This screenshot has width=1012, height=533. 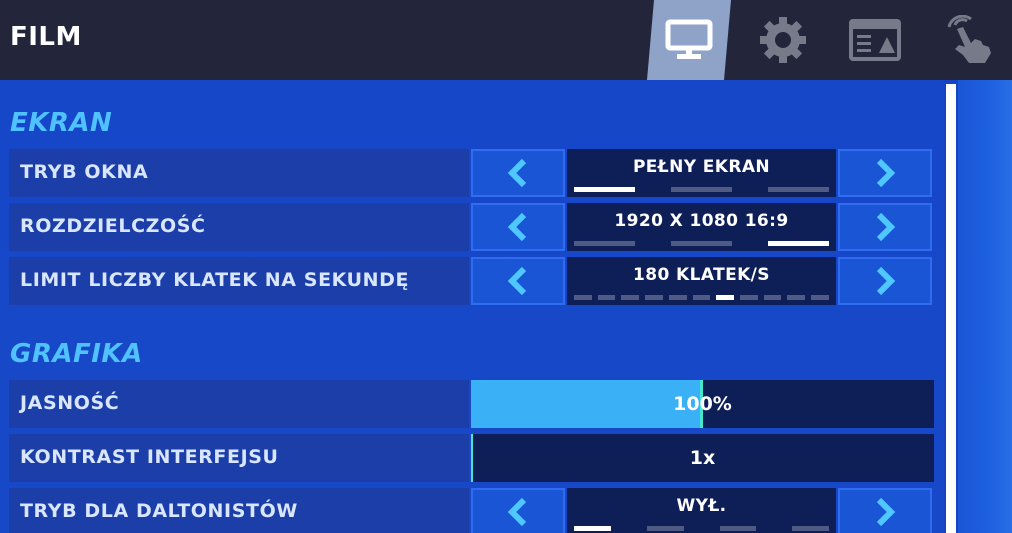 I want to click on setting-label: JASNOŚĆ, so click(x=70, y=403).